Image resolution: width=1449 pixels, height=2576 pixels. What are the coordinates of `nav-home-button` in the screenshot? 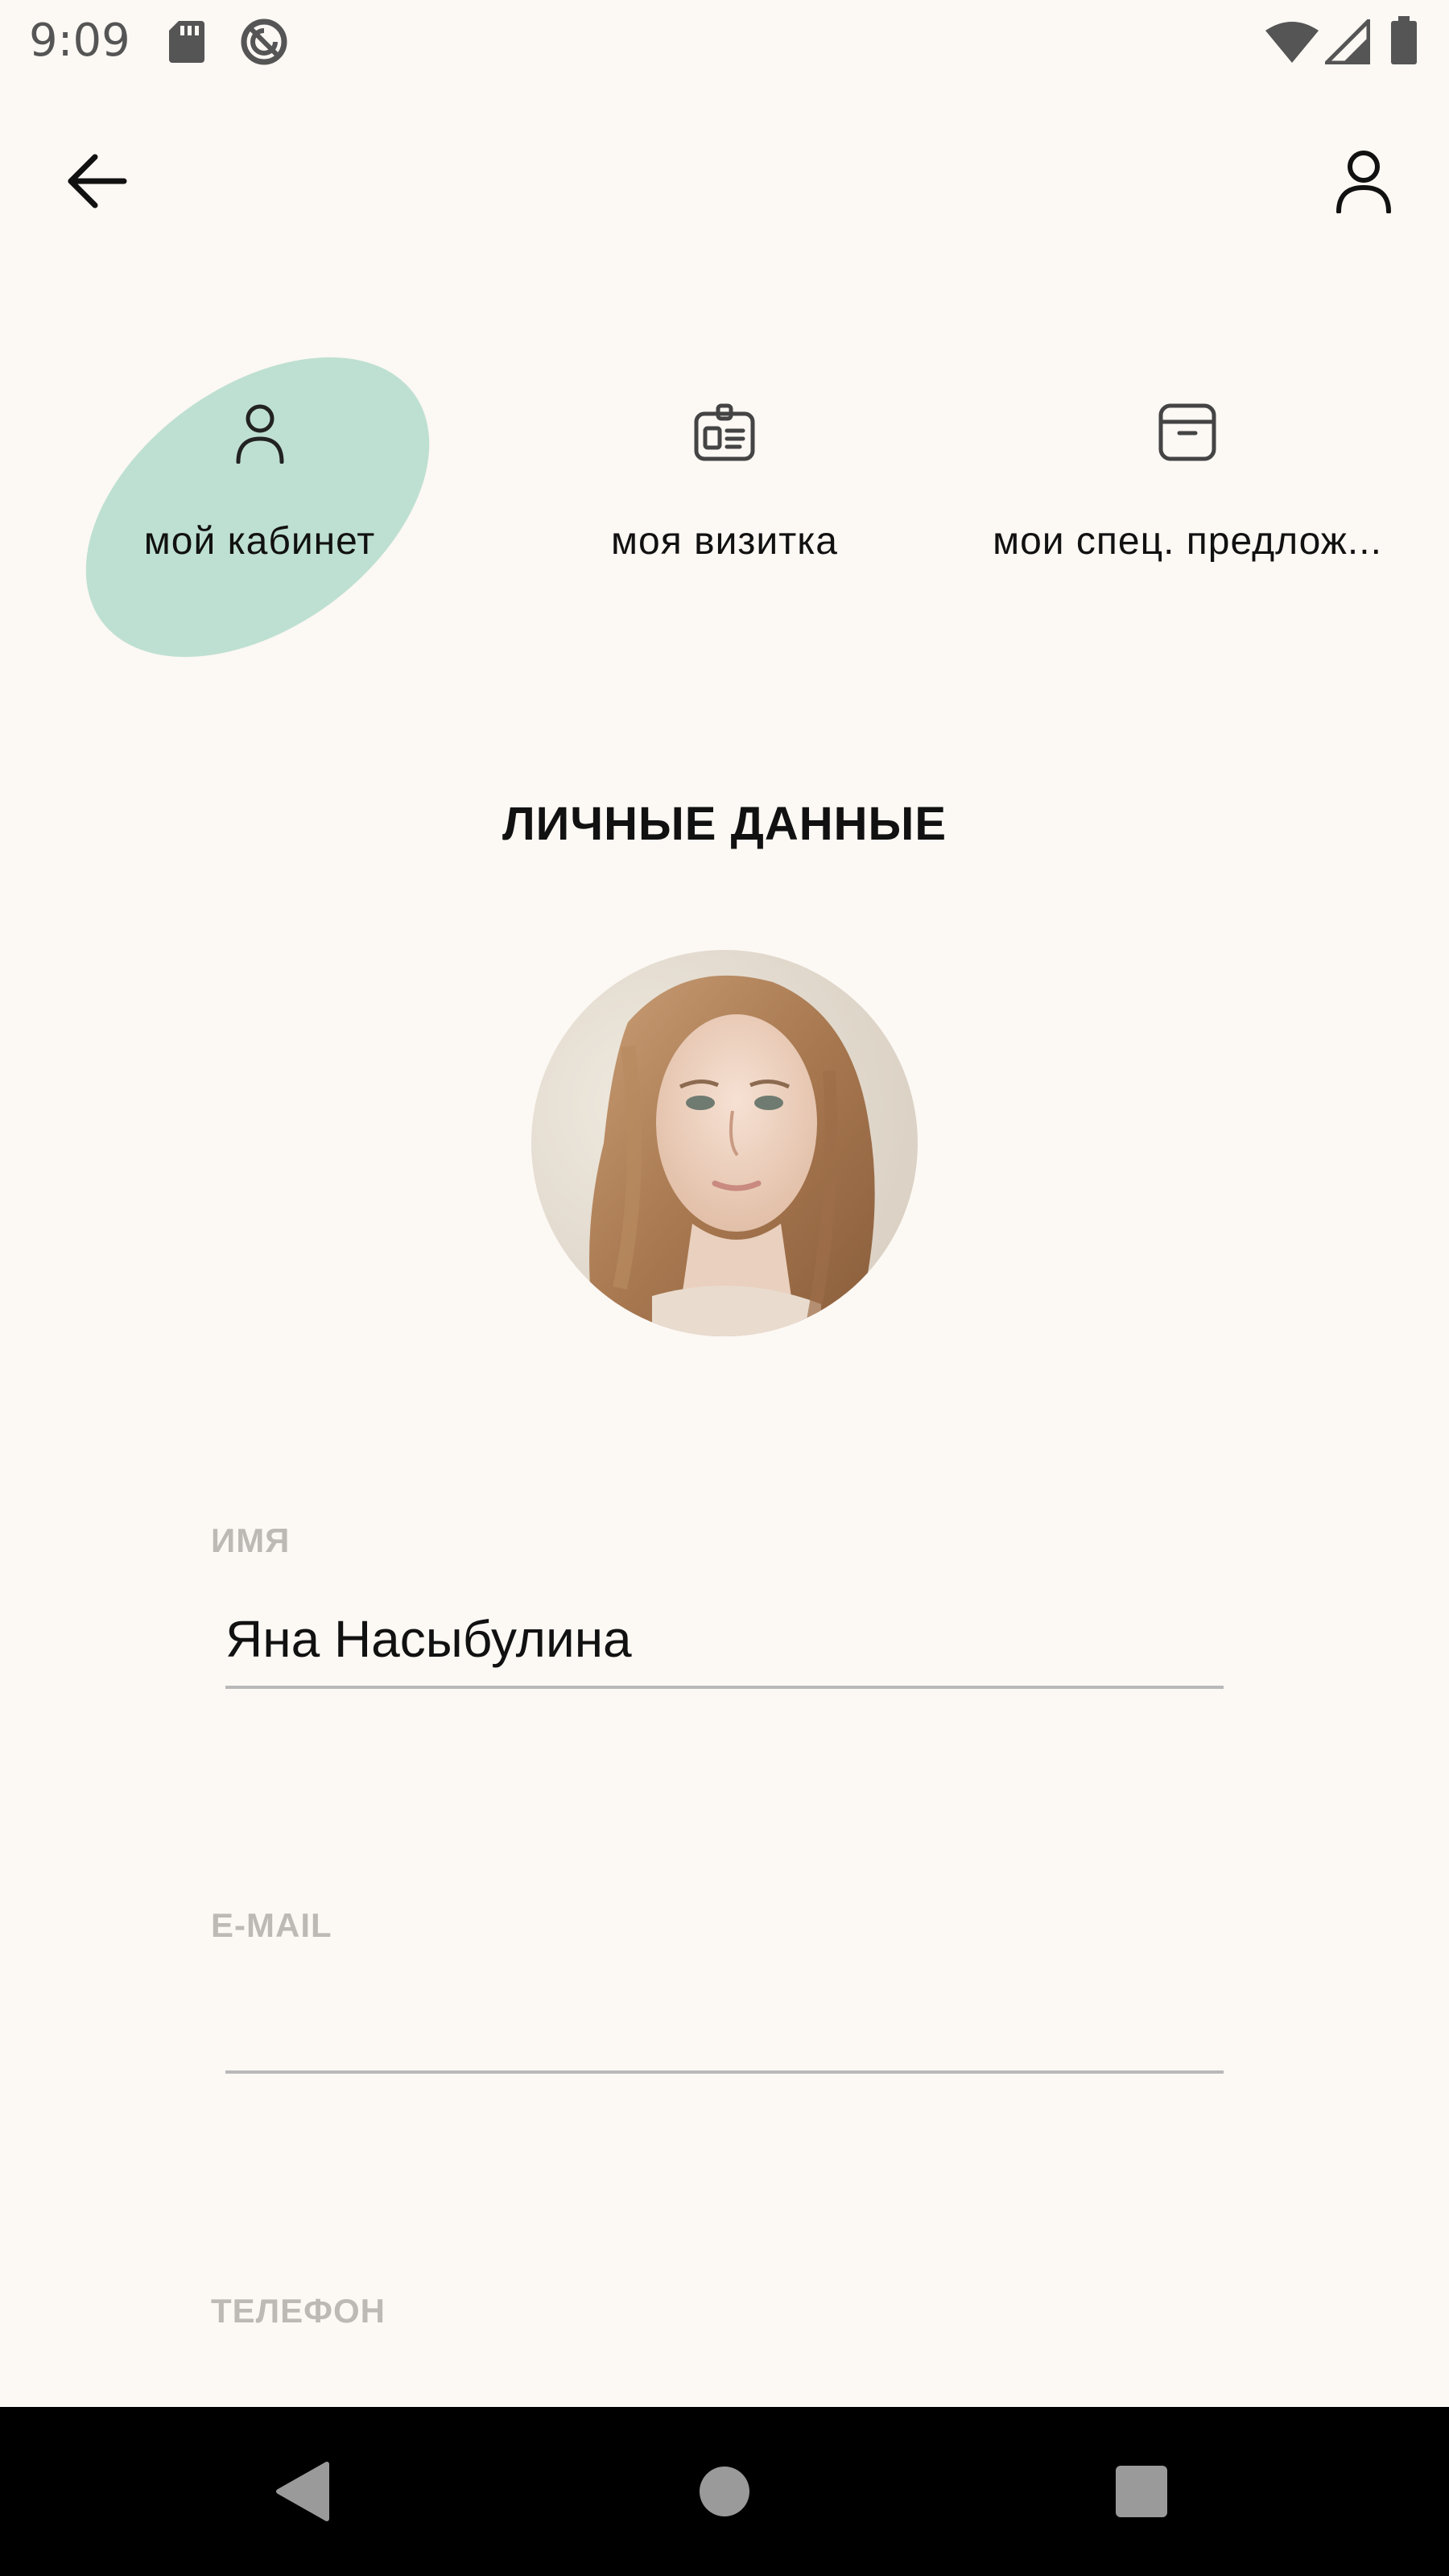 It's located at (724, 2491).